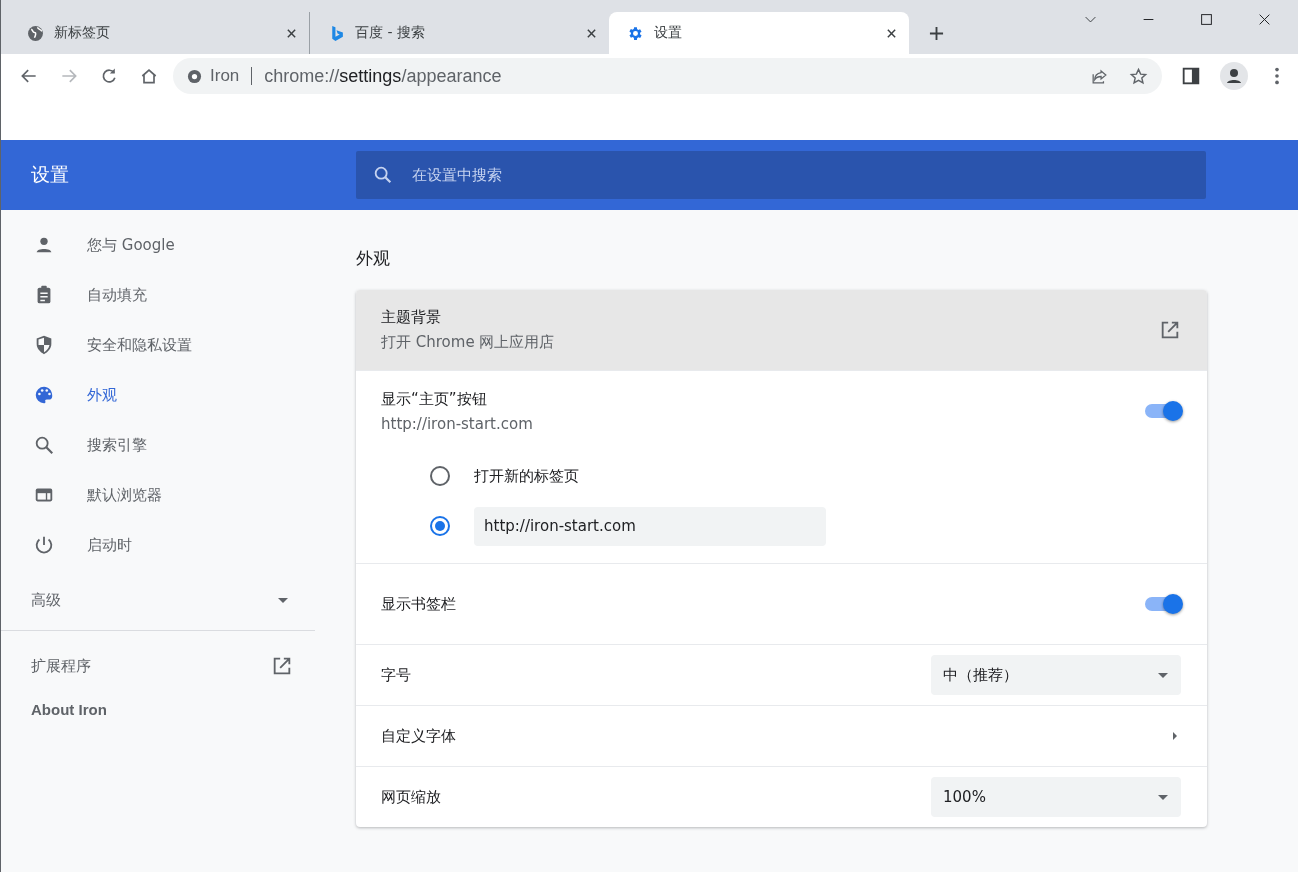  I want to click on palette-icon, so click(44, 395).